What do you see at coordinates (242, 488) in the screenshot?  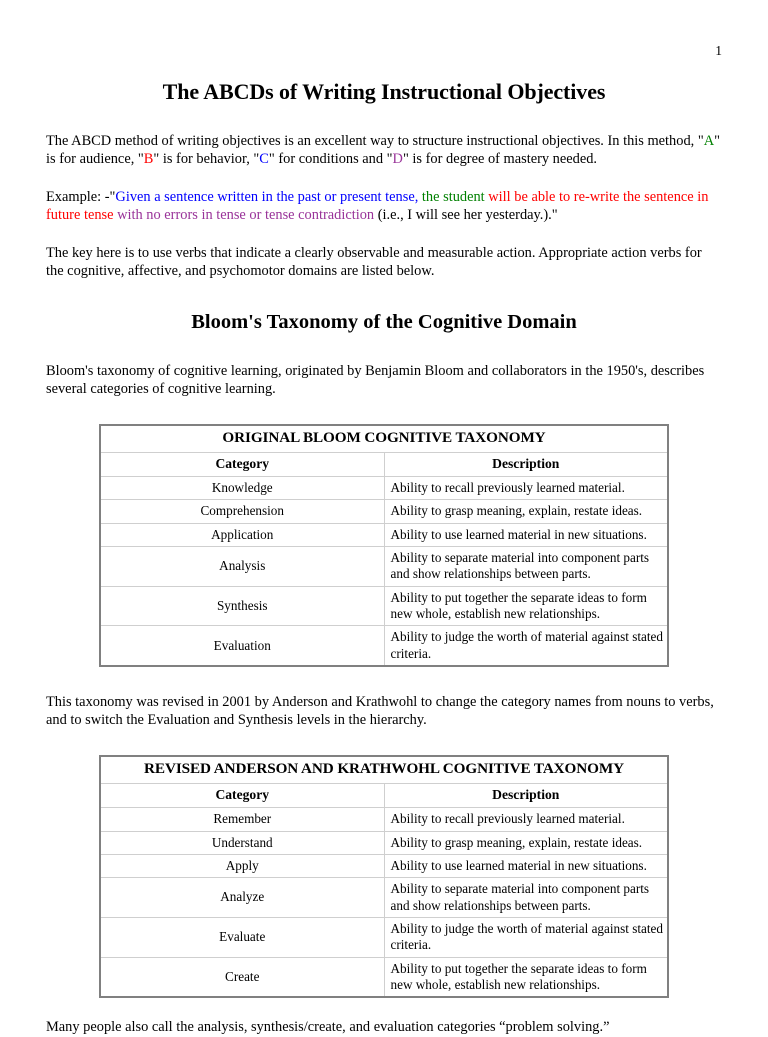 I see `category-cell: Knowledge` at bounding box center [242, 488].